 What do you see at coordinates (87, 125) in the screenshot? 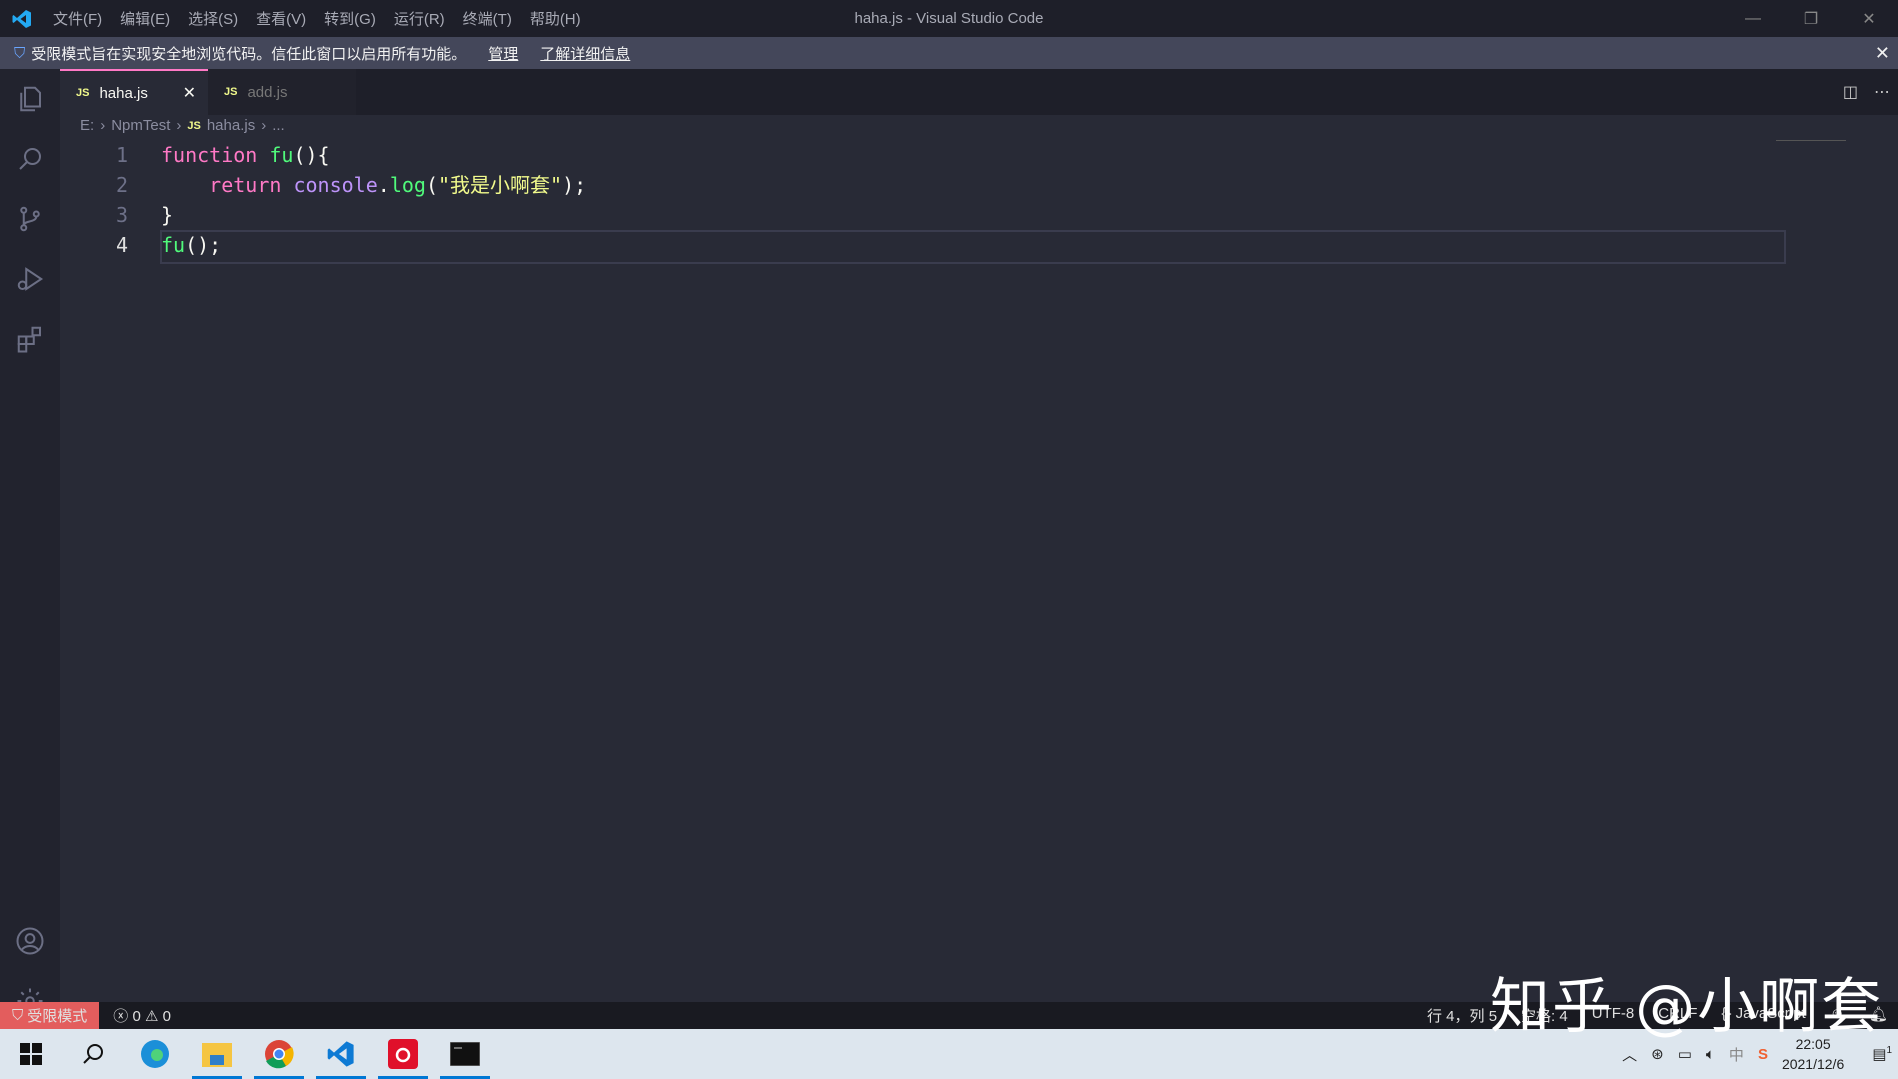
I see `breadcrumb-drive: E:` at bounding box center [87, 125].